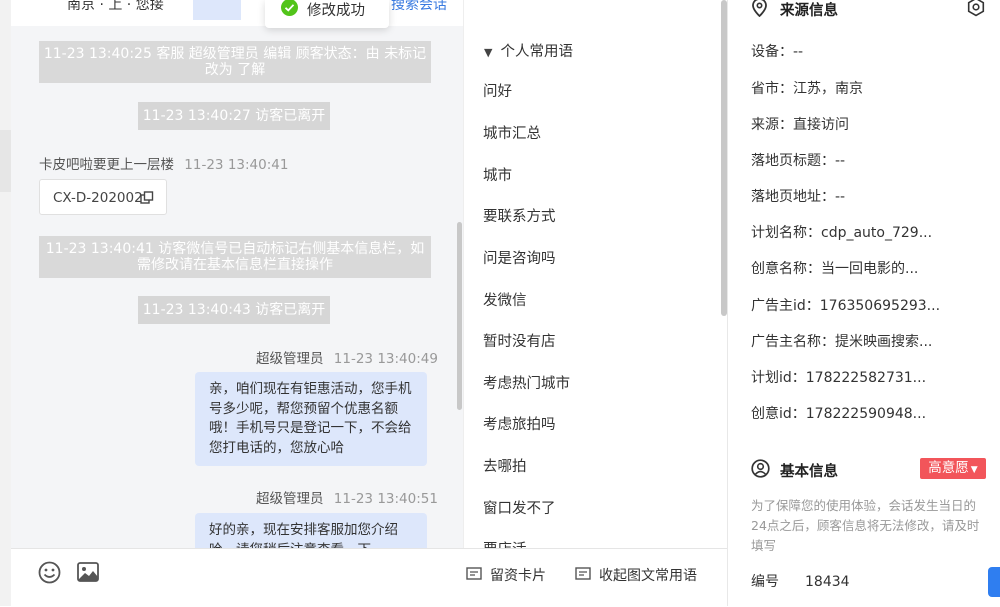 This screenshot has width=1000, height=607. I want to click on location-pin-icon, so click(759, 8).